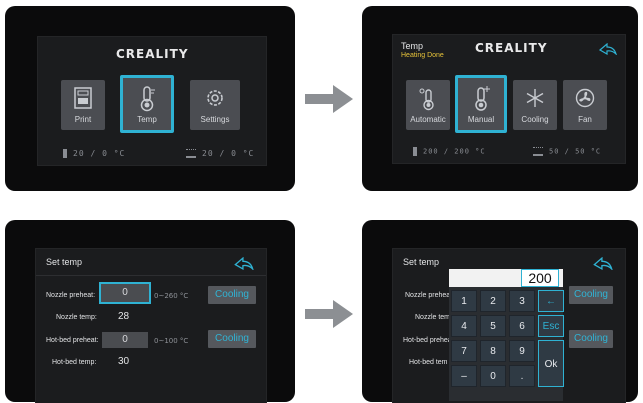 This screenshot has height=403, width=643. Describe the element at coordinates (535, 98) in the screenshot. I see `snowflake-icon` at that location.